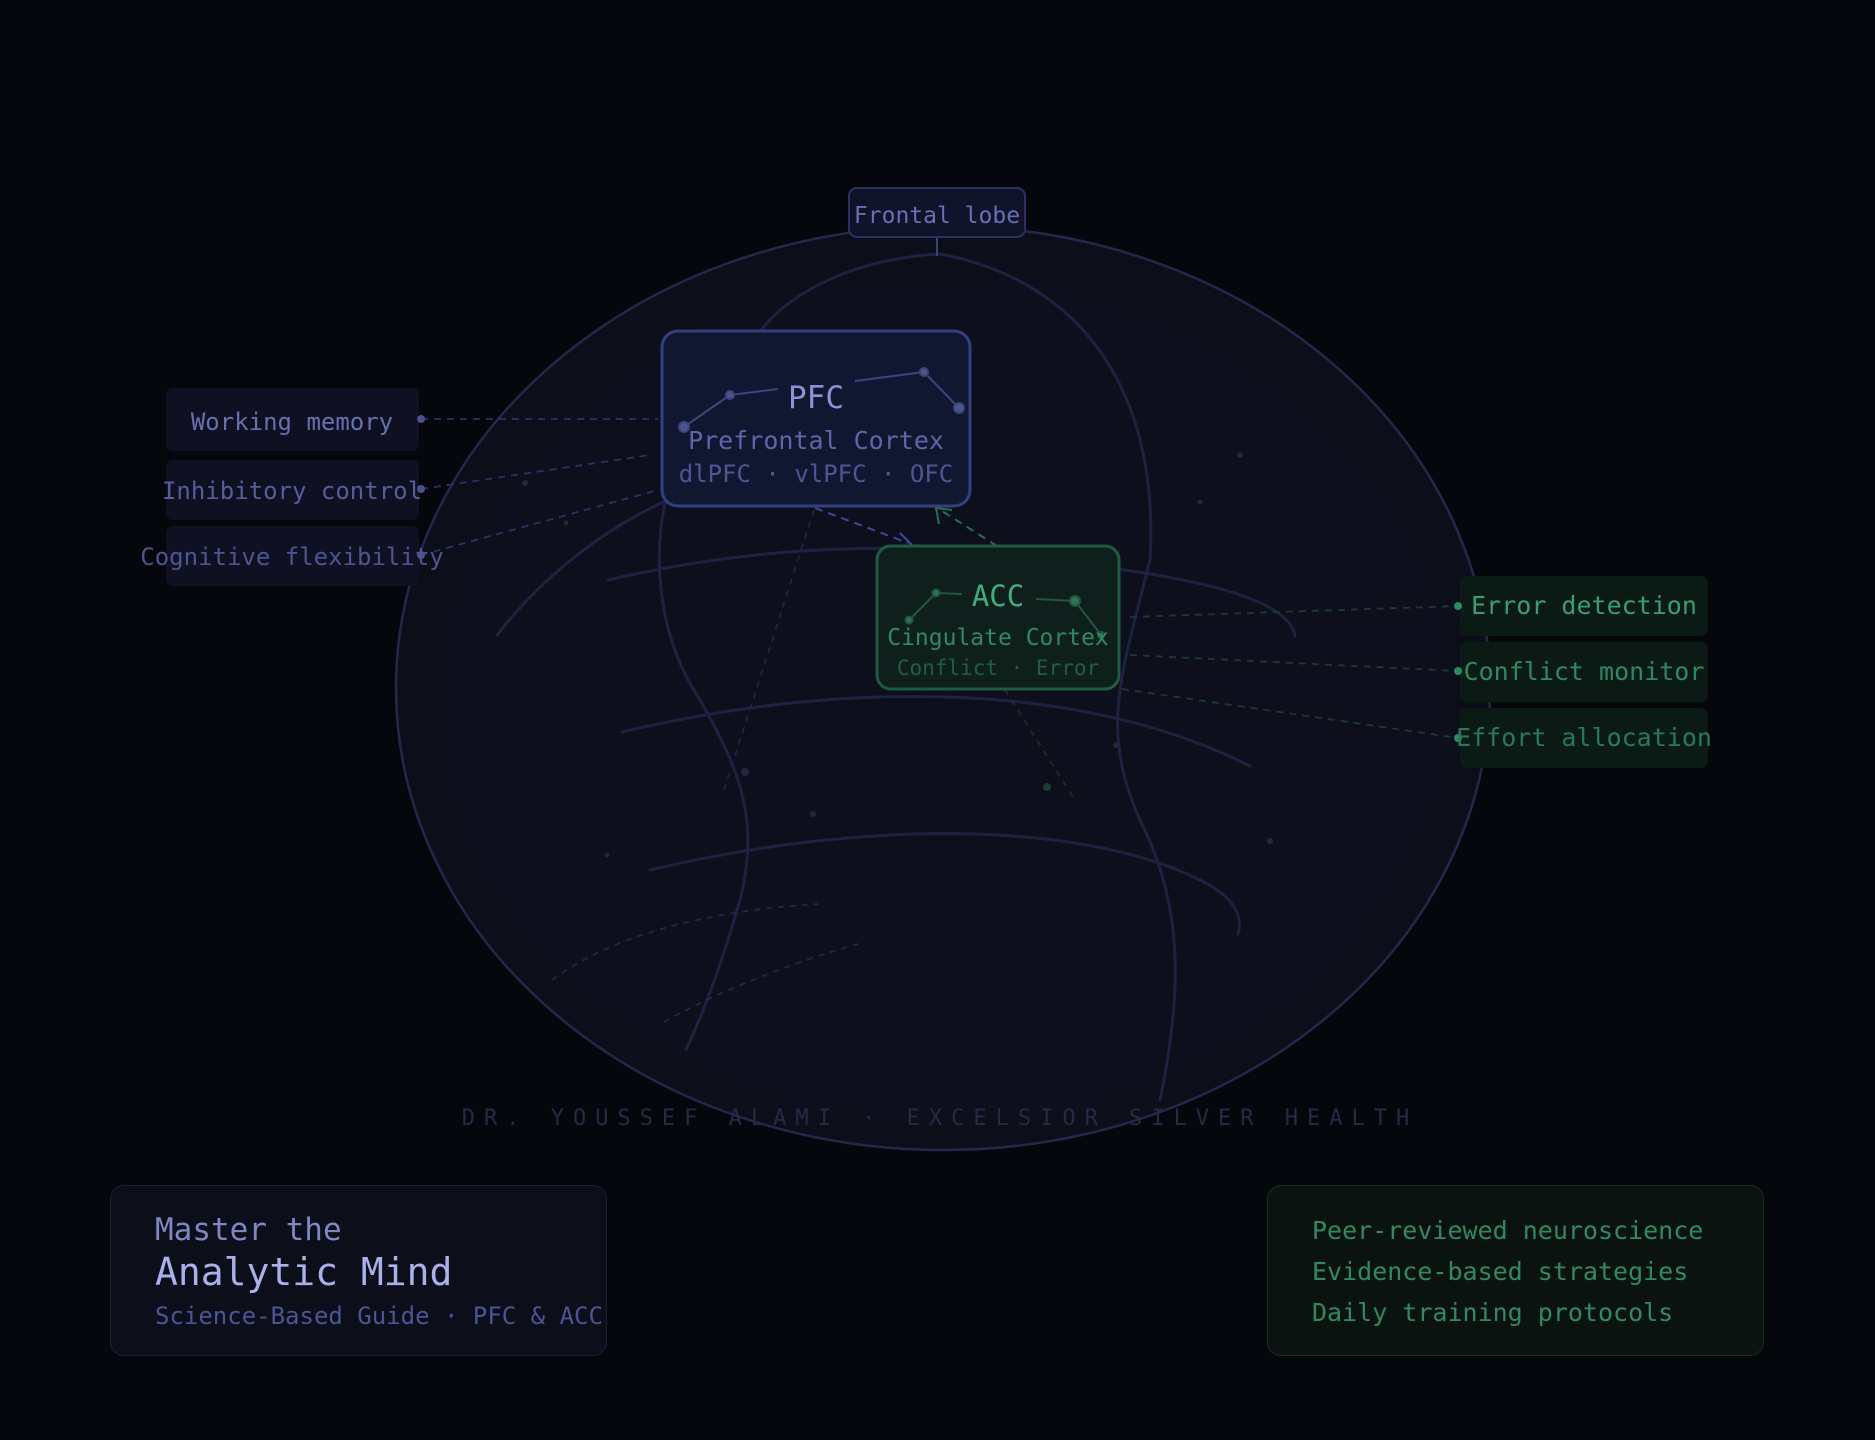  Describe the element at coordinates (816, 398) in the screenshot. I see `pfc-abbr: PFC` at that location.